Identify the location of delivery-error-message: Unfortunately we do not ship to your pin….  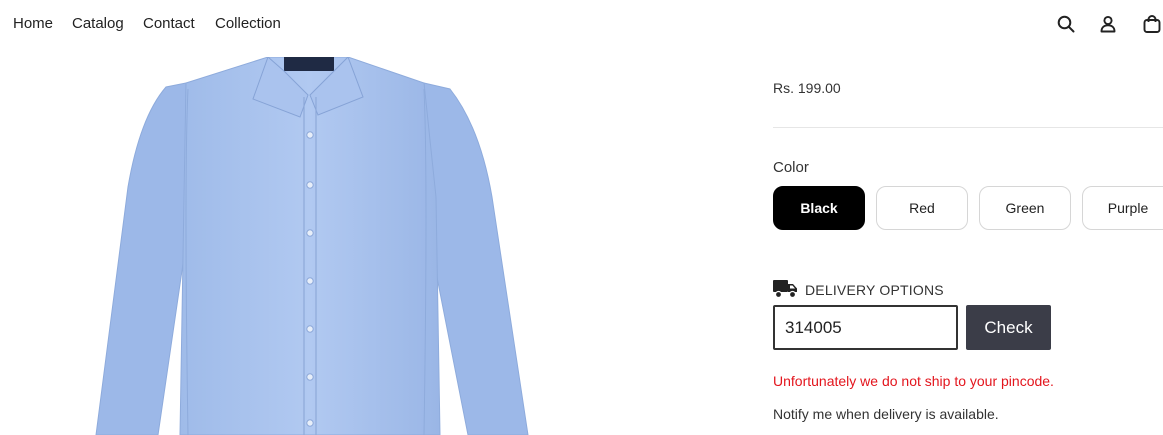
(913, 381).